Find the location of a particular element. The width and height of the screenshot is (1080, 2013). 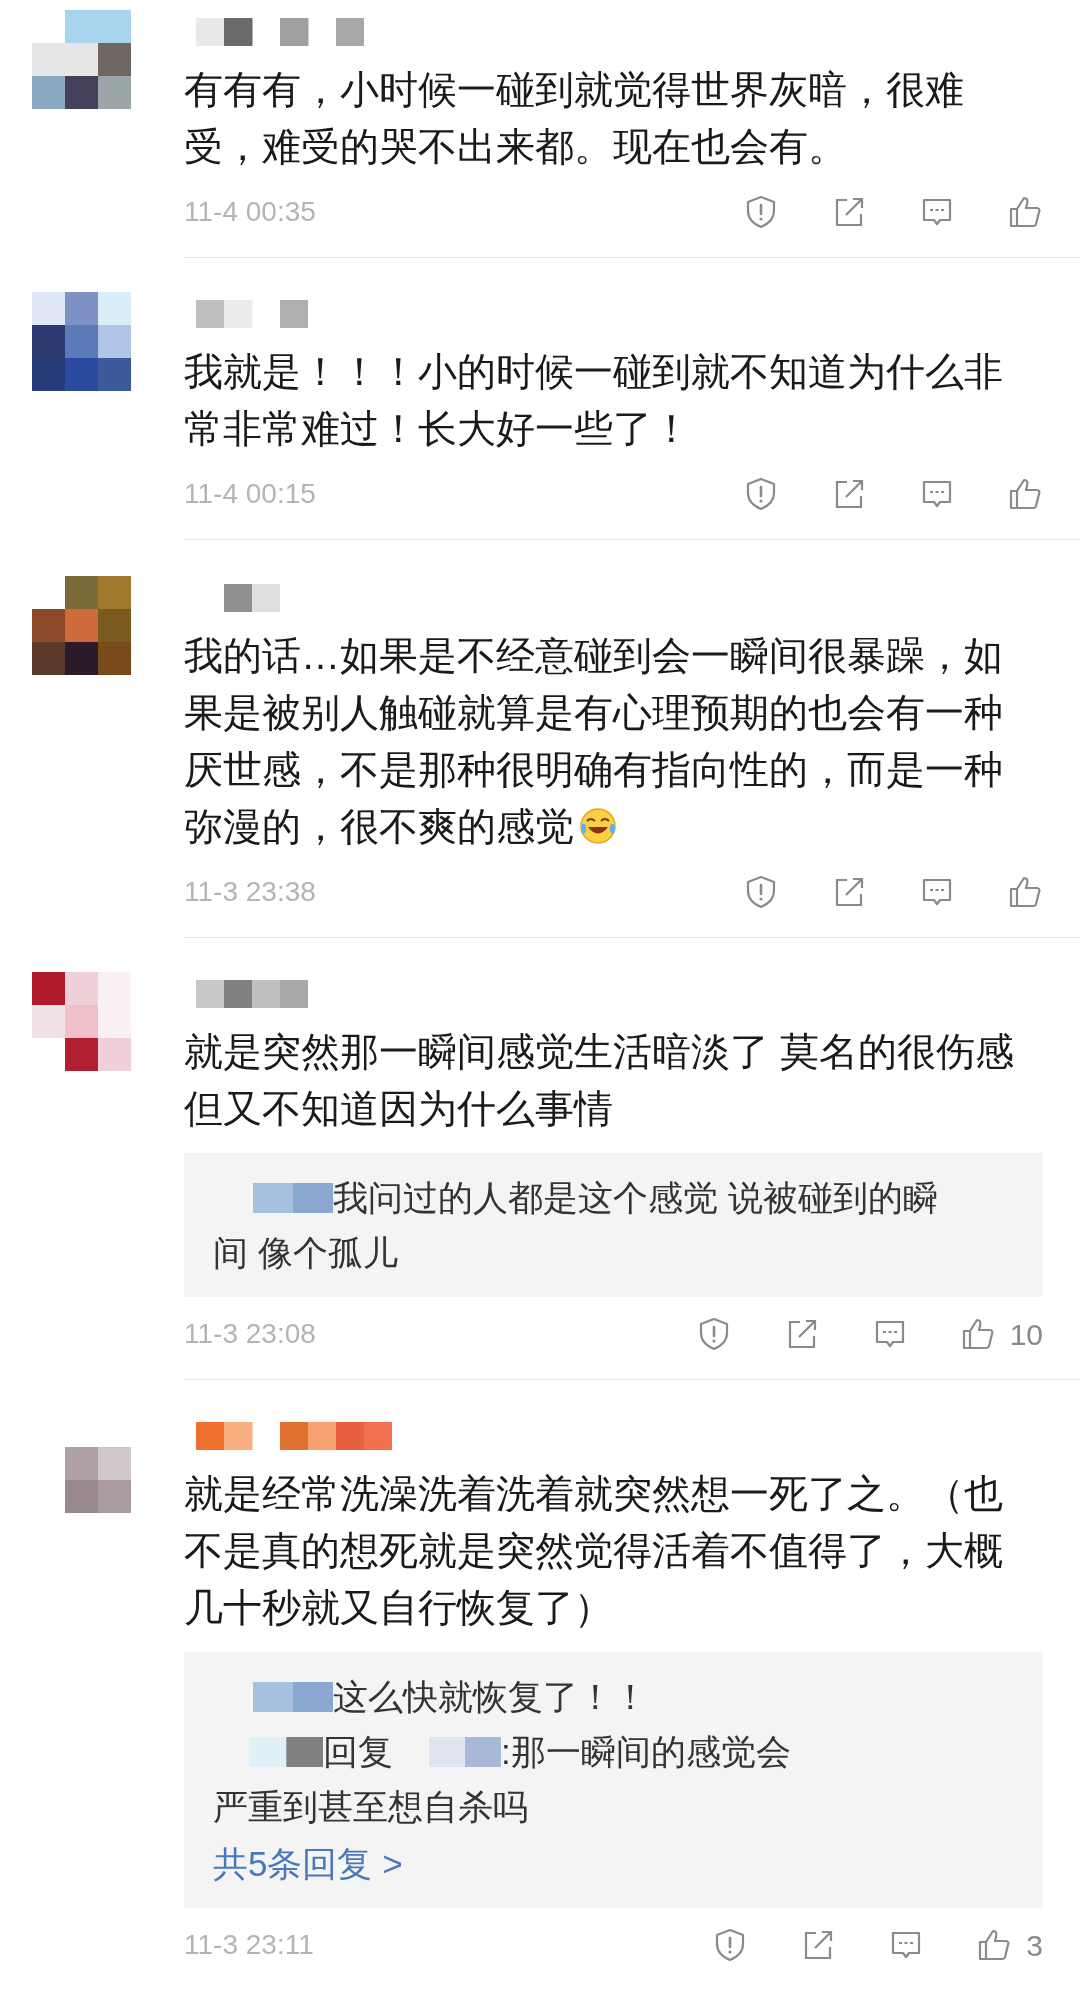

timestamp: 11-4 00:15 is located at coordinates (250, 494).